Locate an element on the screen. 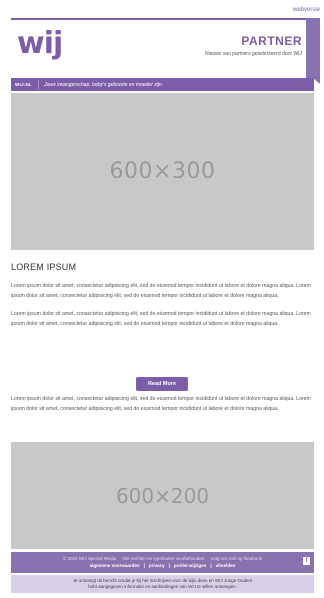 Image resolution: width=324 pixels, height=598 pixels. facebook-icon: f is located at coordinates (306, 561).